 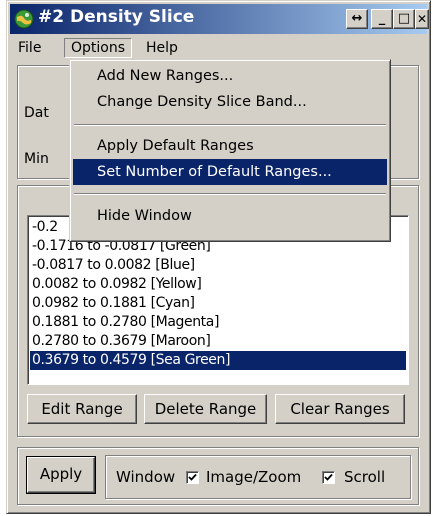 I want to click on scroll-checkbox, so click(x=328, y=477).